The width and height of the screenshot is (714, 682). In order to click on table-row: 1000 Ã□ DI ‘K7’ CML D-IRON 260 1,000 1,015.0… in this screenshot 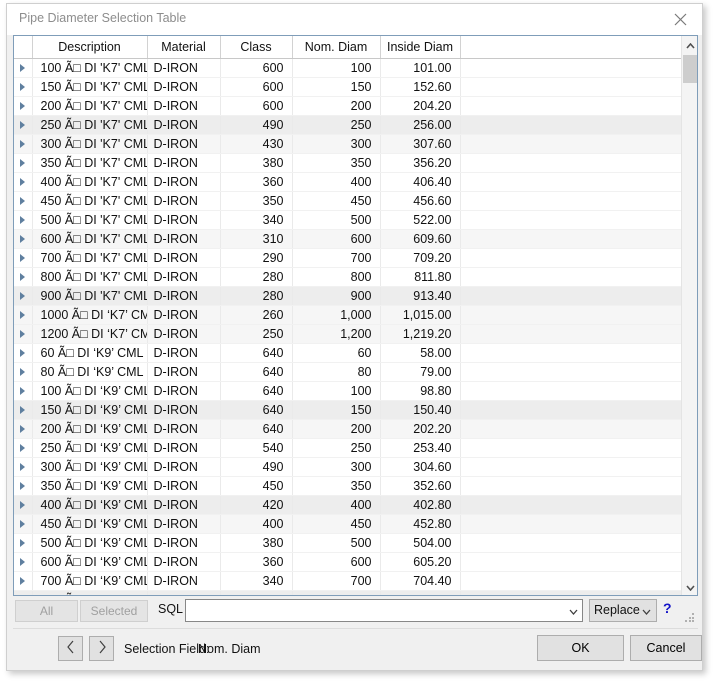, I will do `click(348, 315)`.